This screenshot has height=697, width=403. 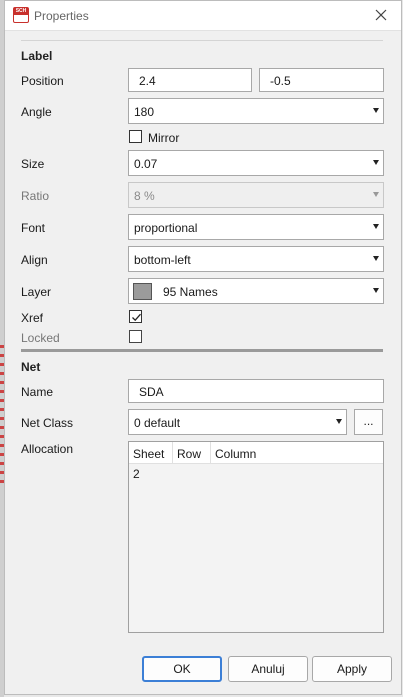 What do you see at coordinates (381, 15) in the screenshot?
I see `close-icon` at bounding box center [381, 15].